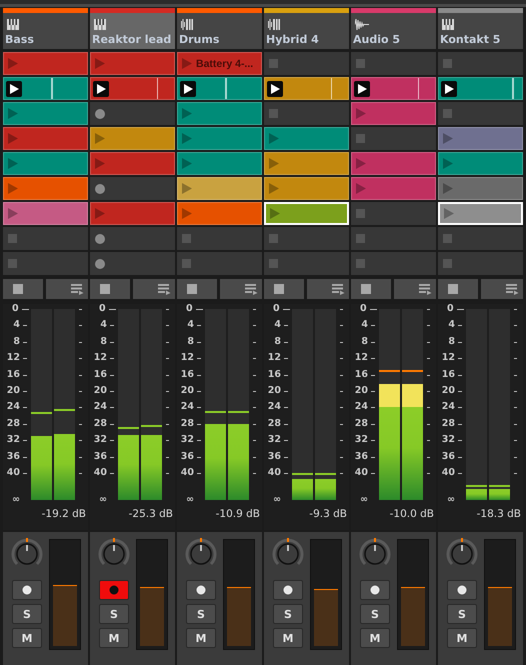 This screenshot has width=526, height=665. What do you see at coordinates (393, 28) in the screenshot?
I see `track-header: Audio 5` at bounding box center [393, 28].